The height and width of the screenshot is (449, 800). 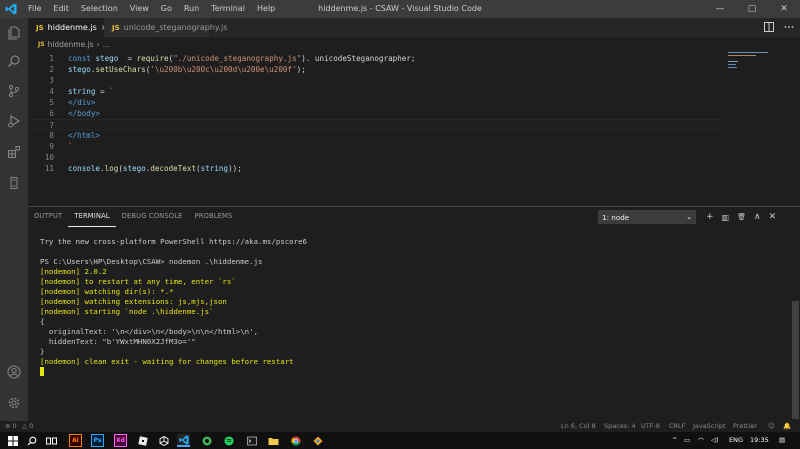 What do you see at coordinates (650, 426) in the screenshot?
I see `encoding: UTF-8` at bounding box center [650, 426].